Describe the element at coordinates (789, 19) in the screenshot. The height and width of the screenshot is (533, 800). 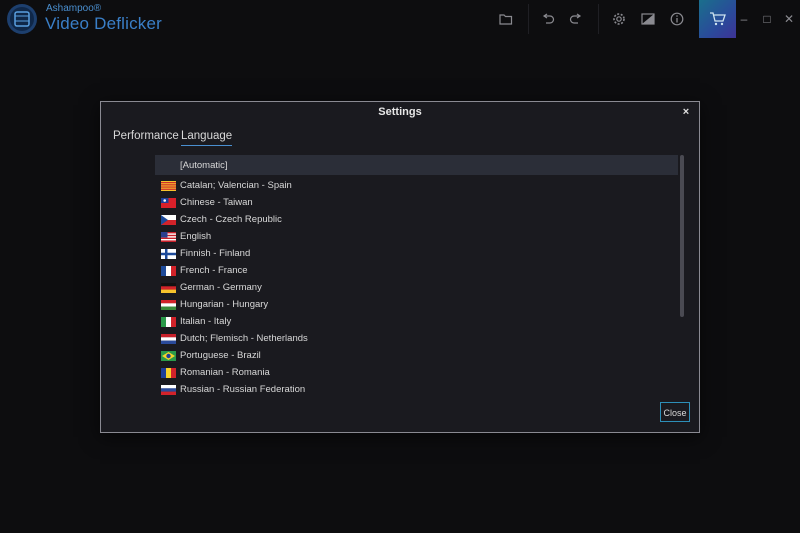
I see `window-close-button: ✕` at that location.